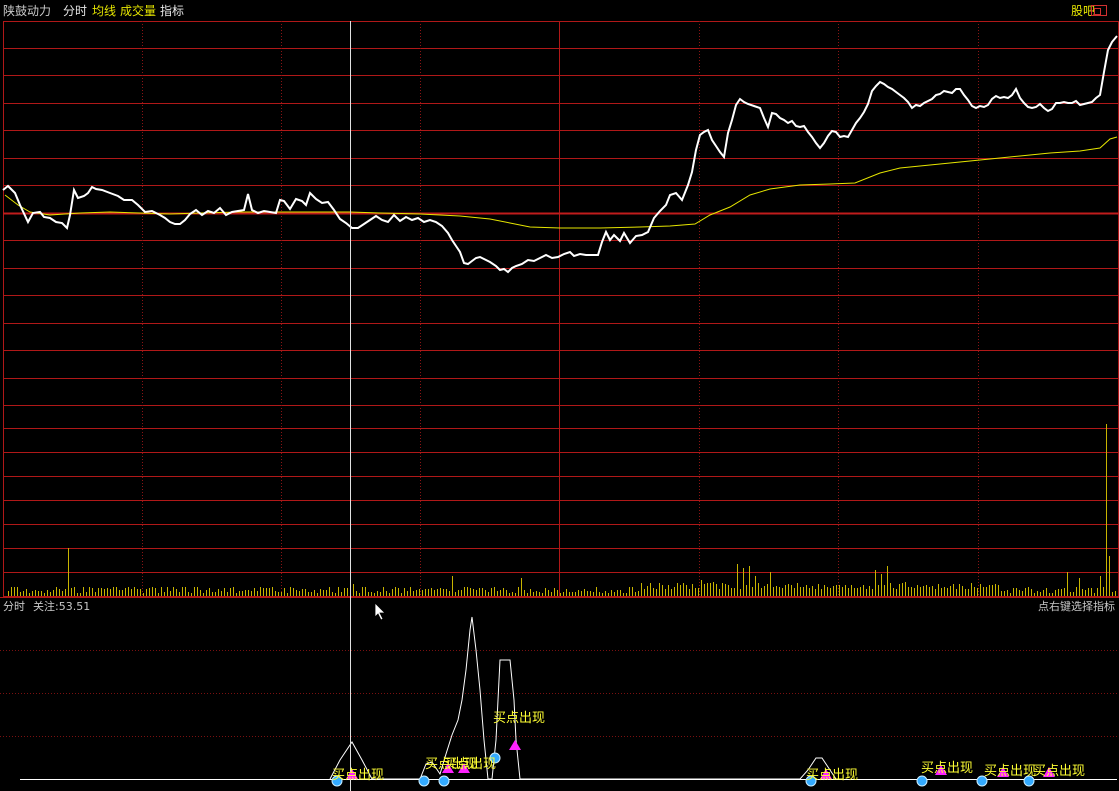 The width and height of the screenshot is (1119, 791). What do you see at coordinates (1076, 607) in the screenshot?
I see `sub-panel-hint: 点右键选择指标` at bounding box center [1076, 607].